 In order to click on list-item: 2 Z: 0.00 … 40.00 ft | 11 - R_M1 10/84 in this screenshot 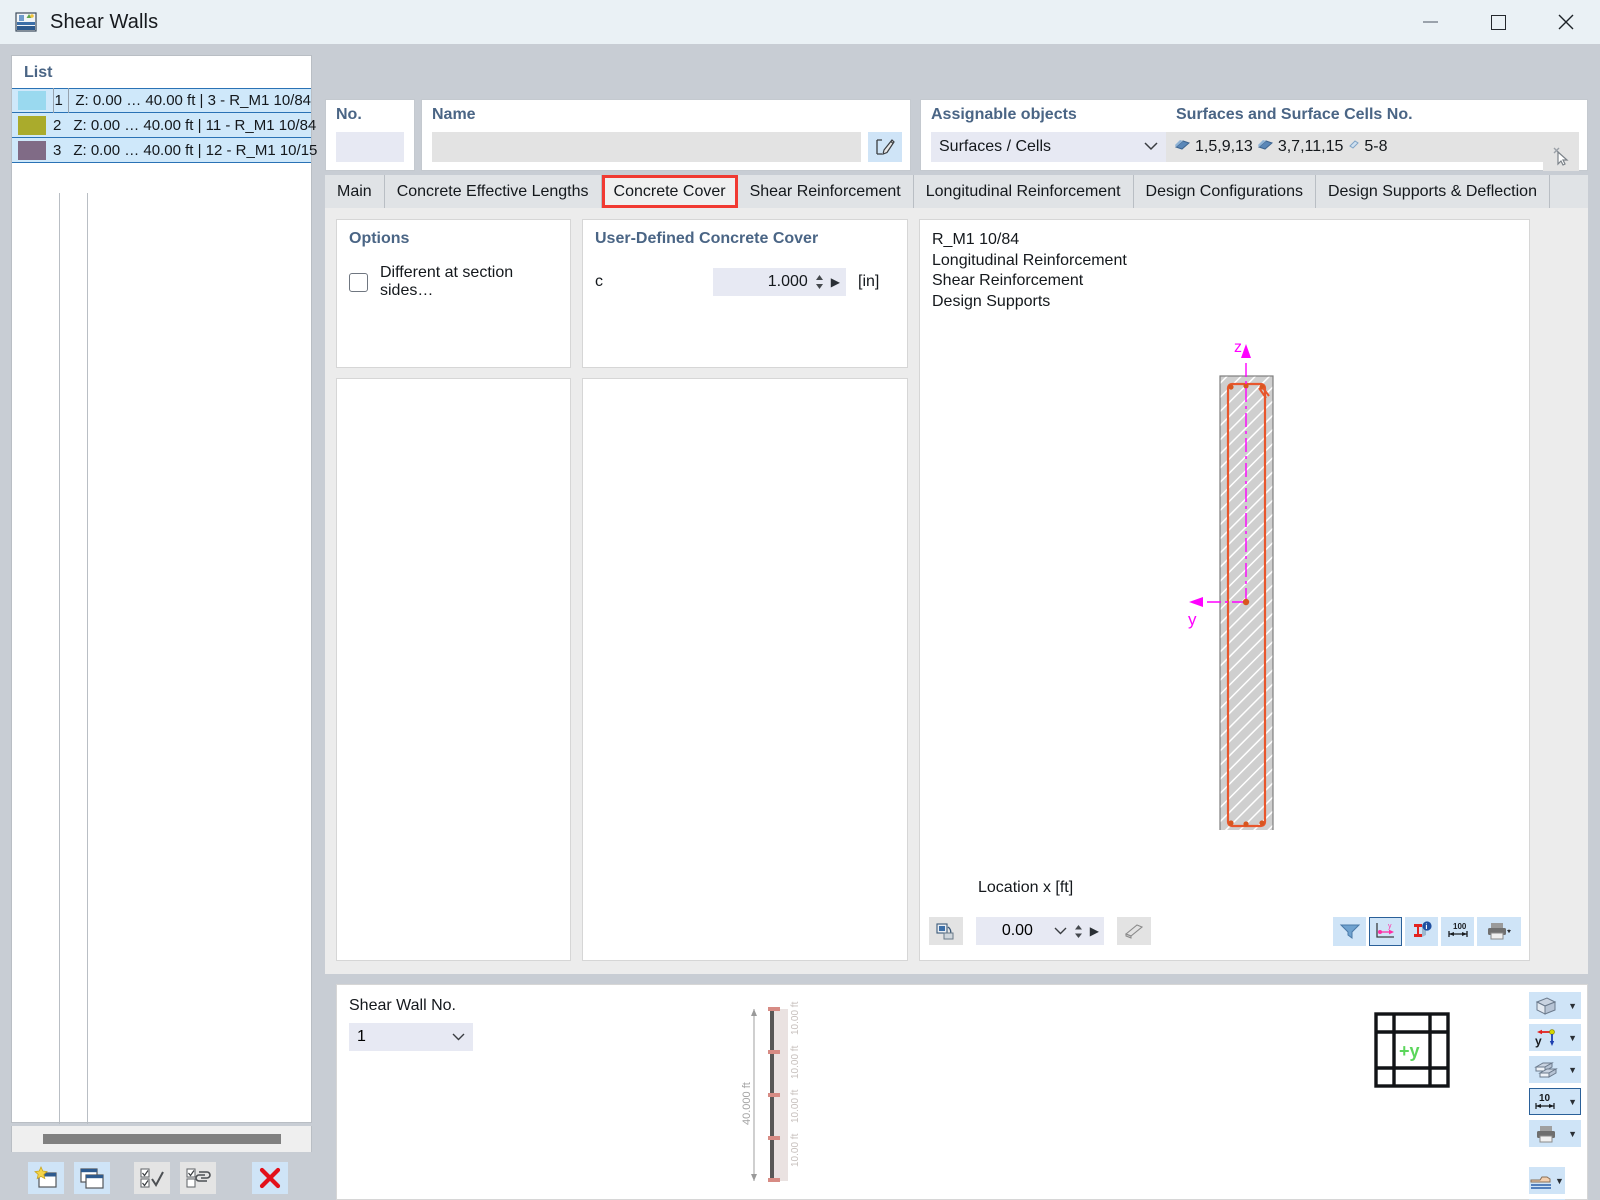, I will do `click(164, 125)`.